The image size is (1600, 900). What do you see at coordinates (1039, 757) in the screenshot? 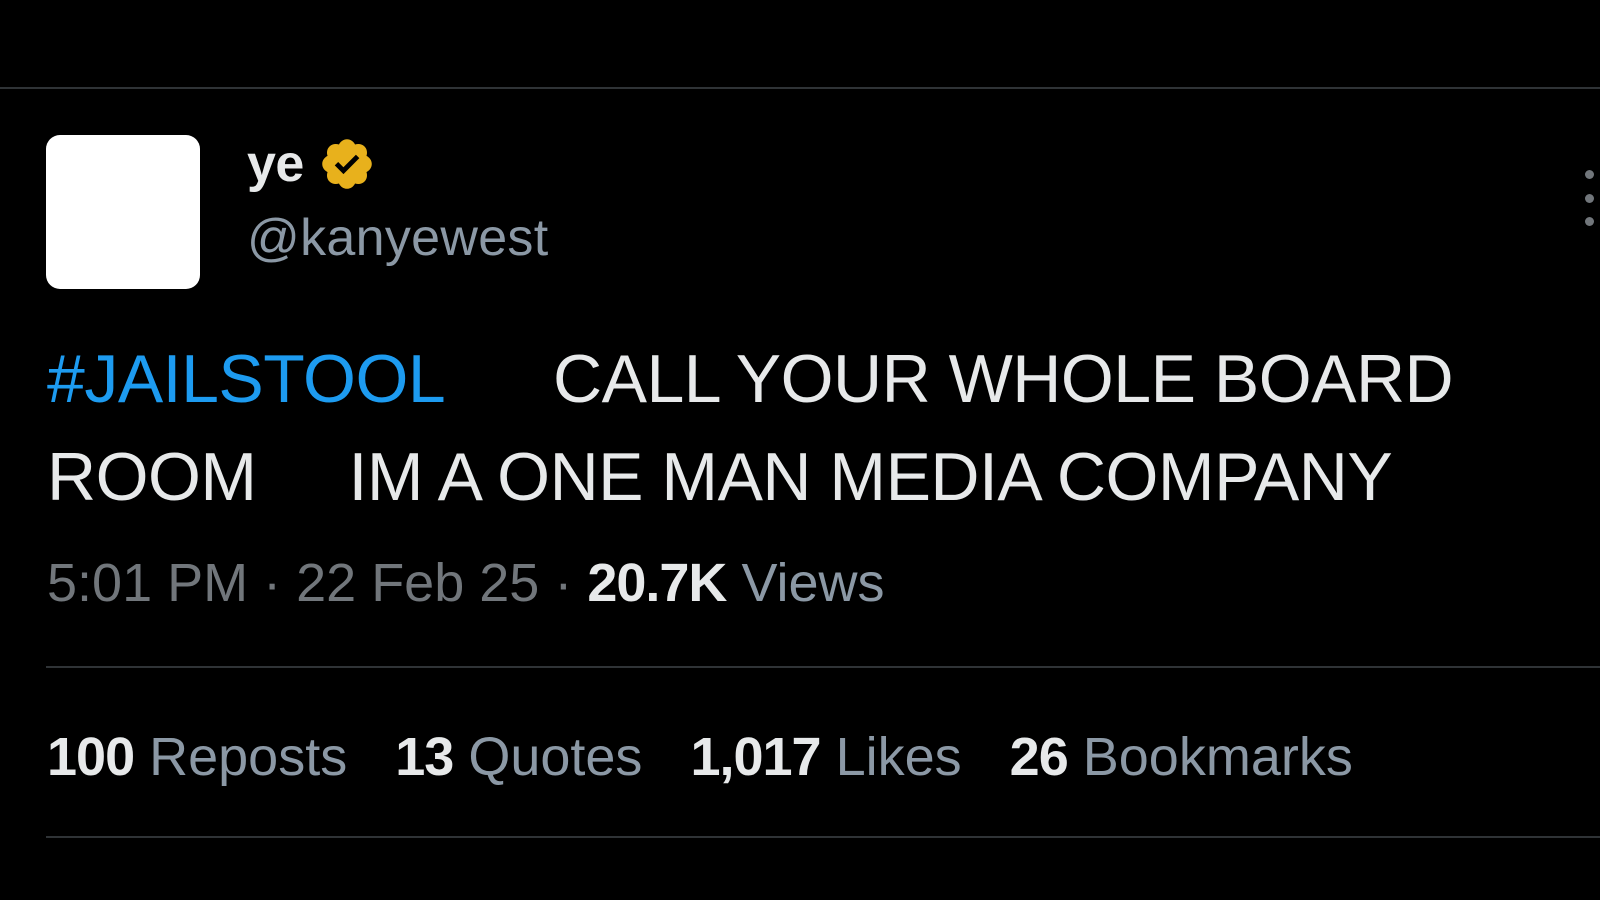
I see `bookmarks-count: 26` at bounding box center [1039, 757].